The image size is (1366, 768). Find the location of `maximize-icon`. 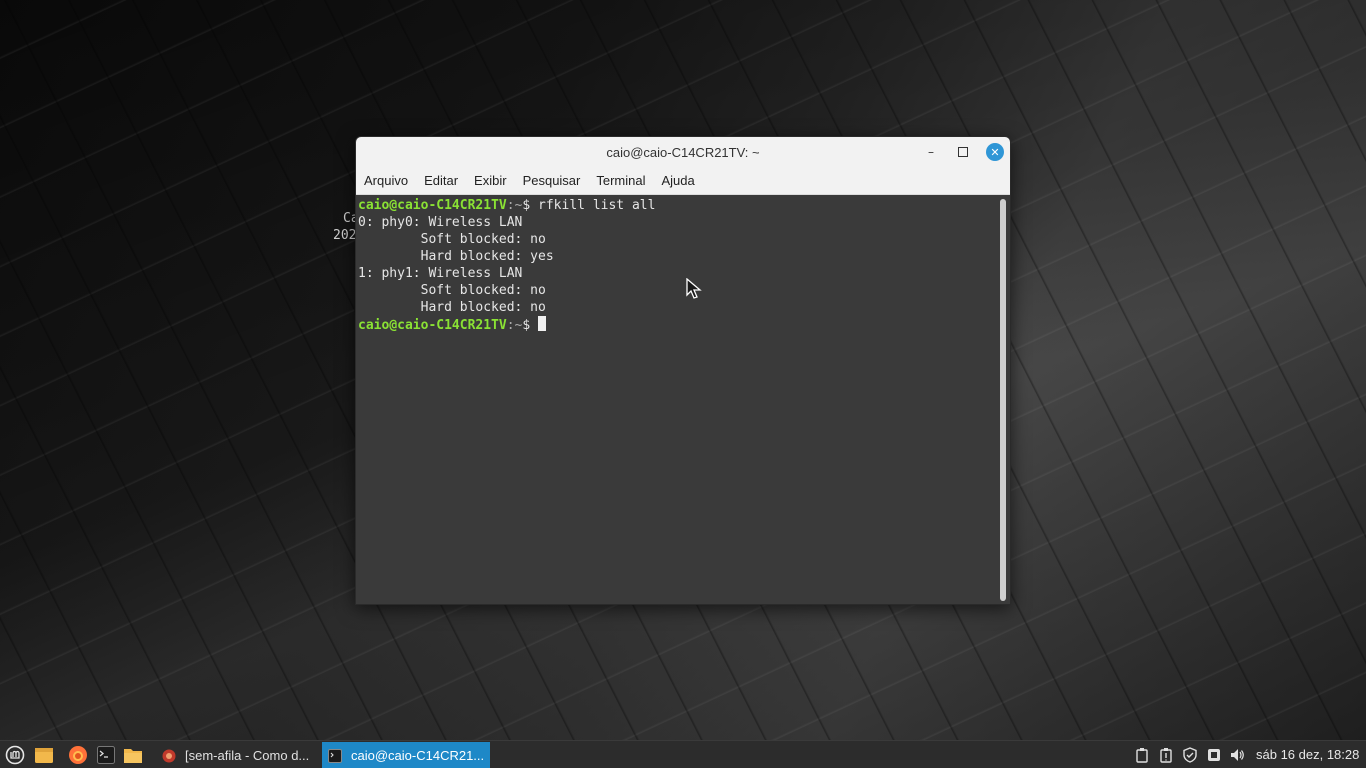

maximize-icon is located at coordinates (963, 152).